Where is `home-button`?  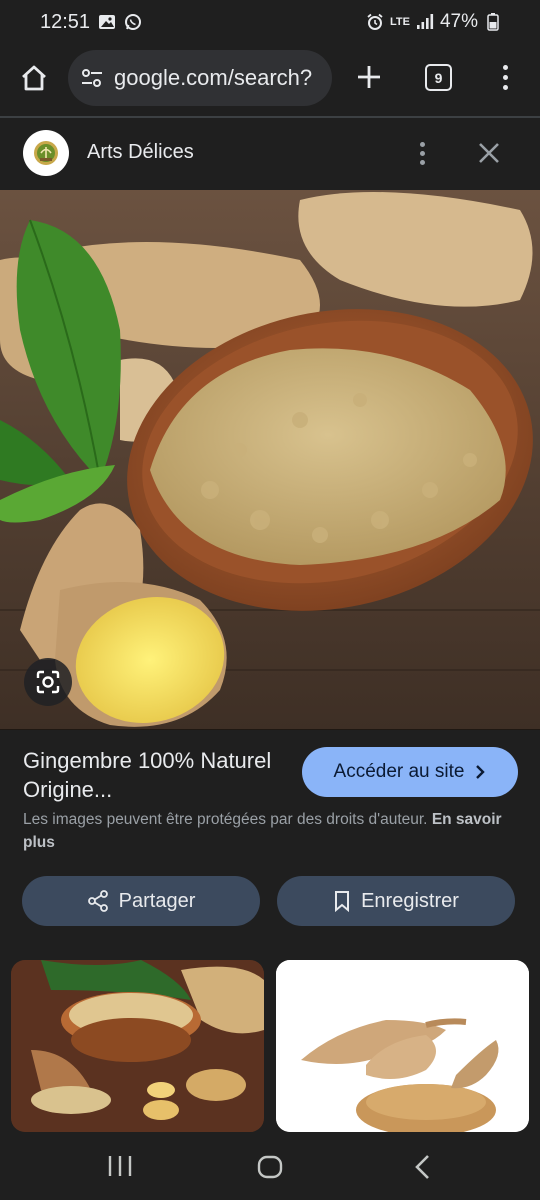 home-button is located at coordinates (34, 78).